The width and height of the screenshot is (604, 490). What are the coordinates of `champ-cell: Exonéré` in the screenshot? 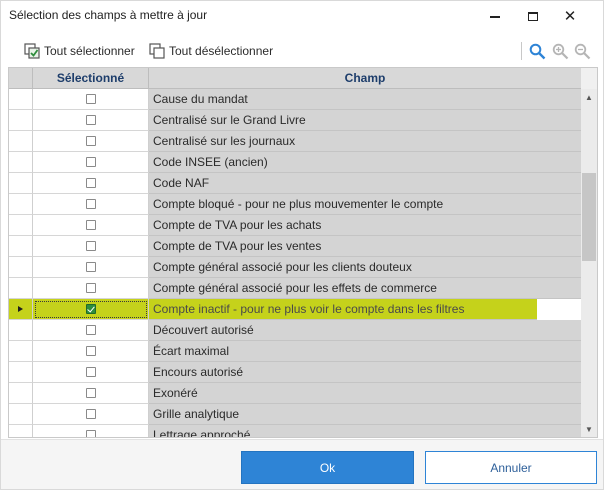 It's located at (365, 393).